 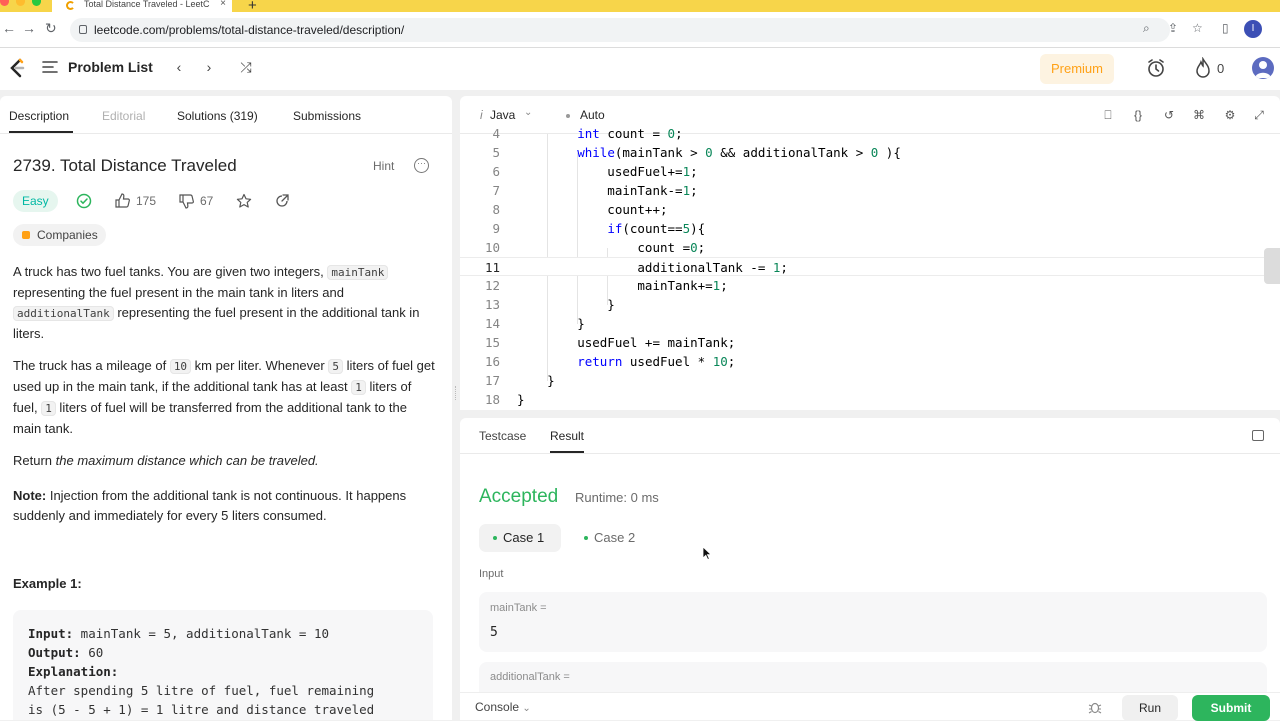 I want to click on fullscreen-icon: ⤢, so click(x=1259, y=115).